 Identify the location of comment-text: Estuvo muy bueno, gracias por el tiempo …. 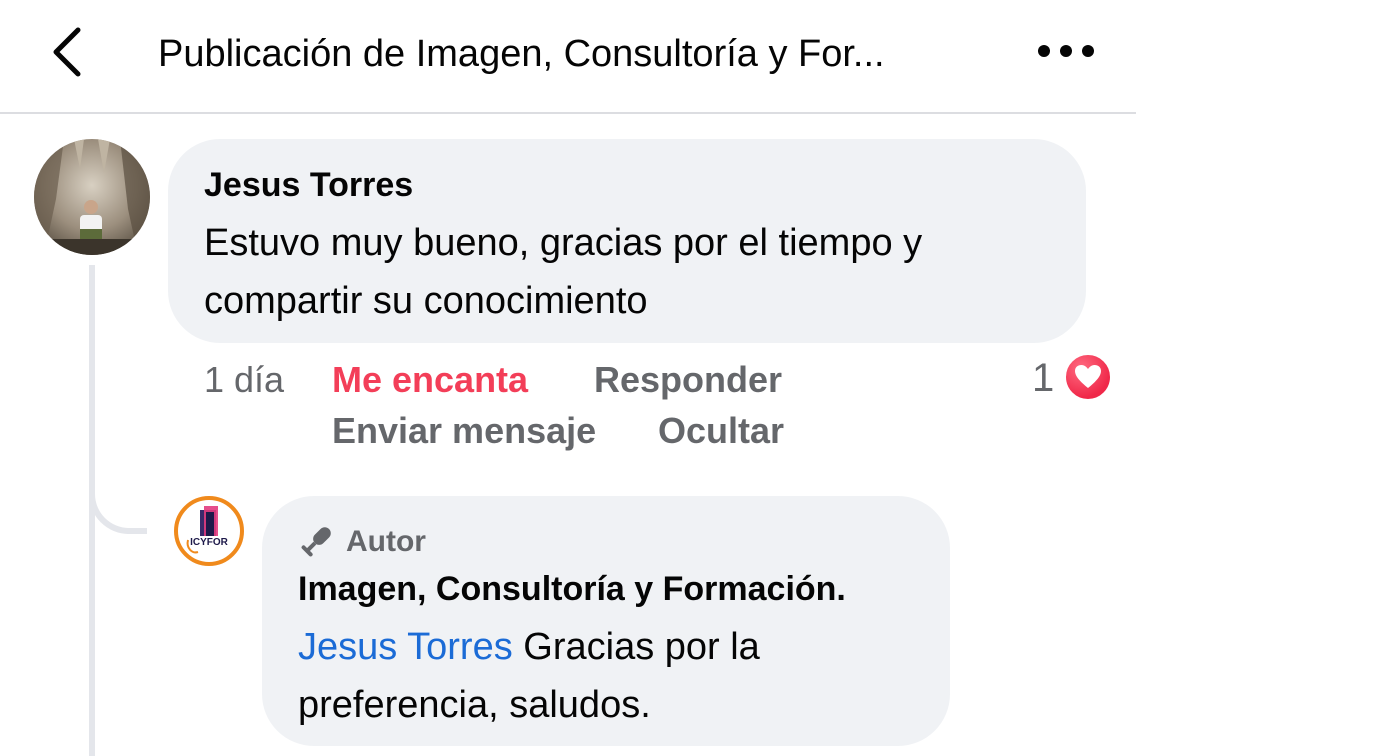
(563, 272).